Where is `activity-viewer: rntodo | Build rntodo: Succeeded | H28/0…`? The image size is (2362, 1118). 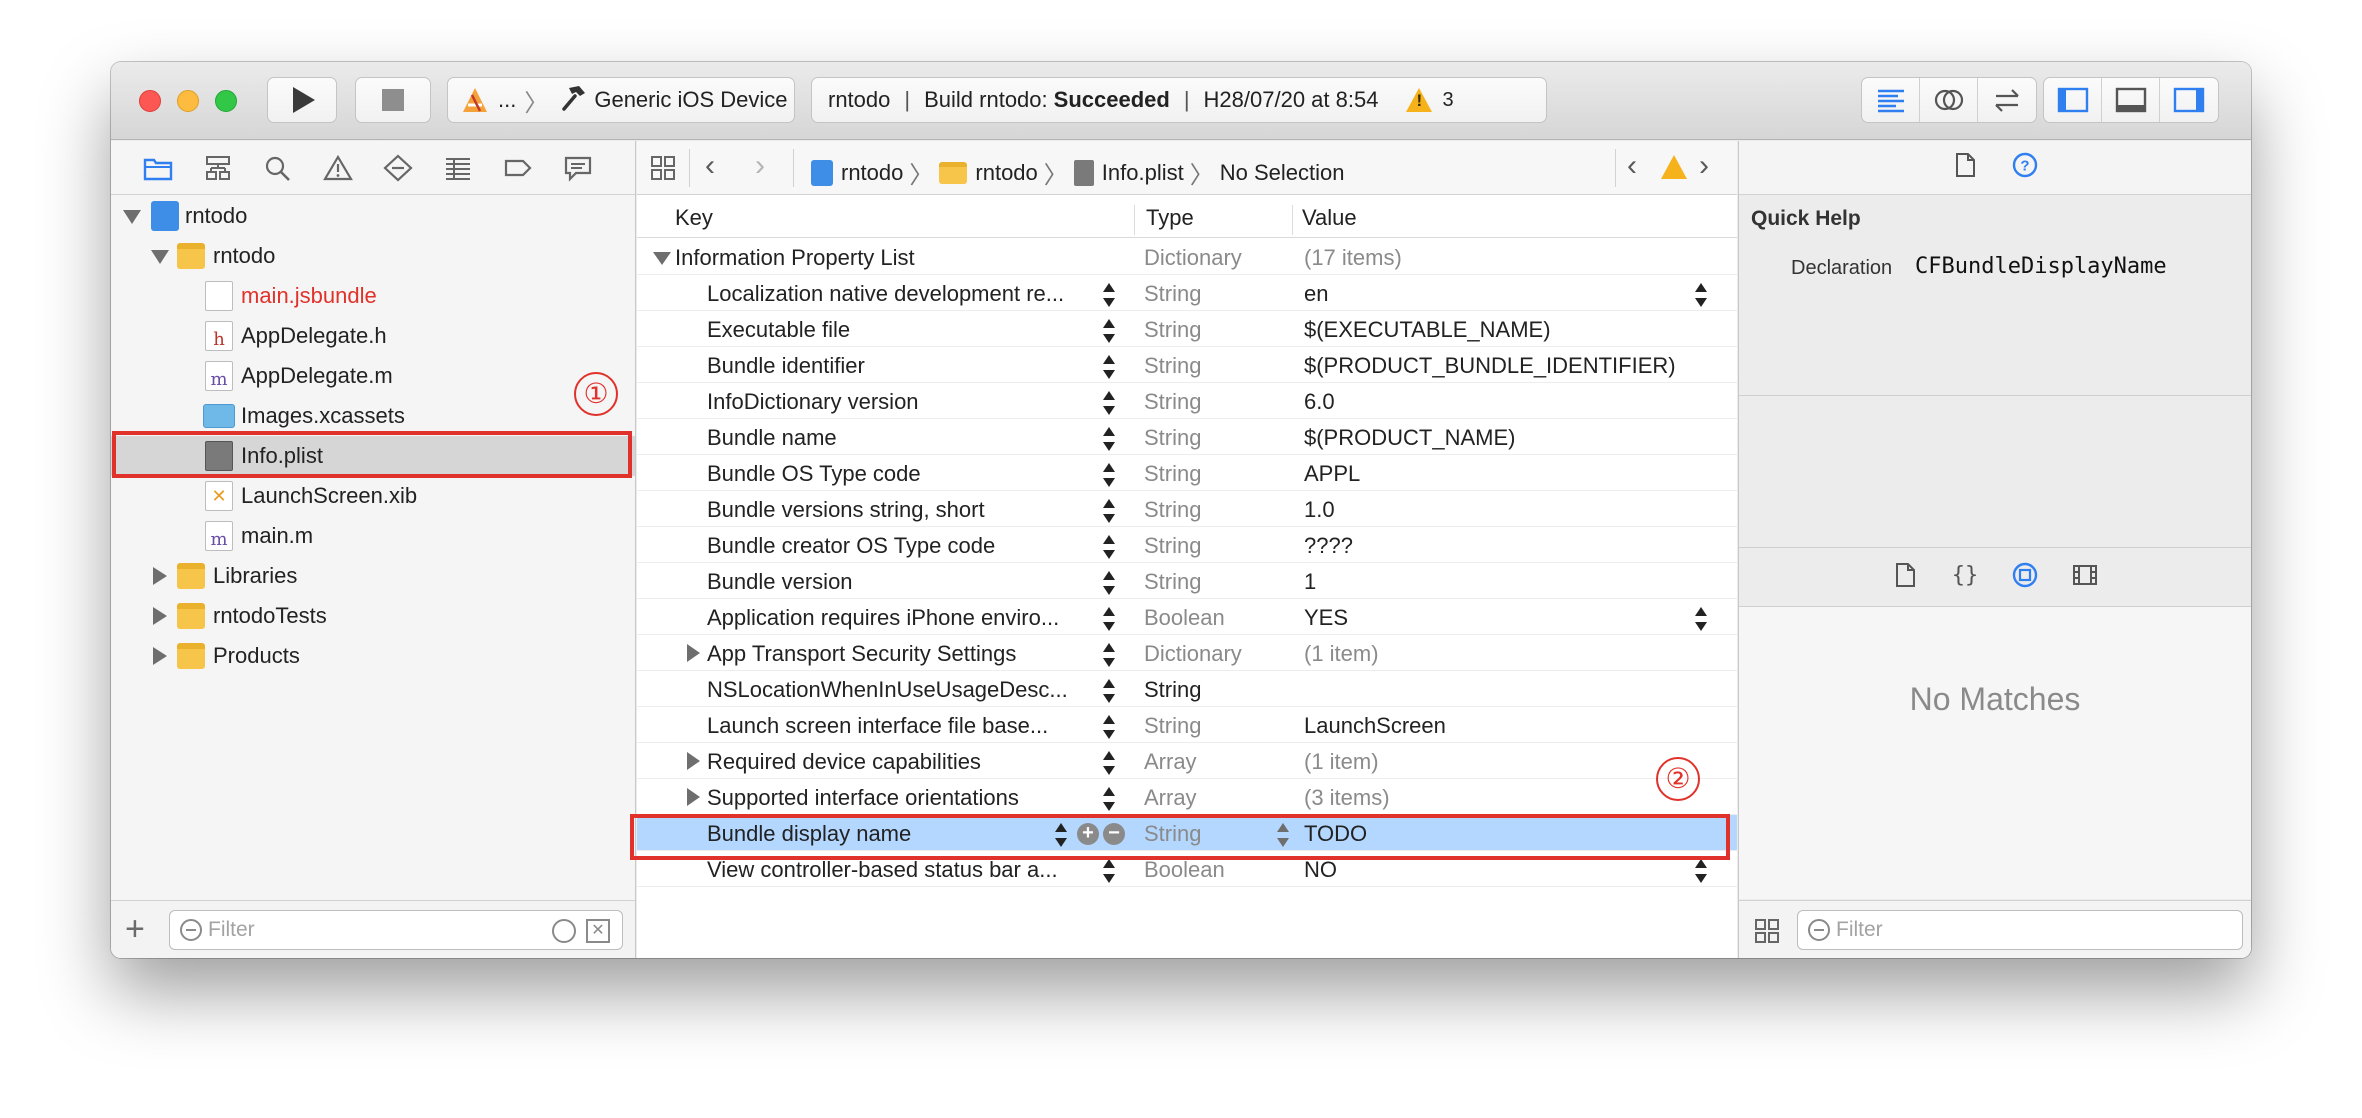 activity-viewer: rntodo | Build rntodo: Succeeded | H28/0… is located at coordinates (1179, 100).